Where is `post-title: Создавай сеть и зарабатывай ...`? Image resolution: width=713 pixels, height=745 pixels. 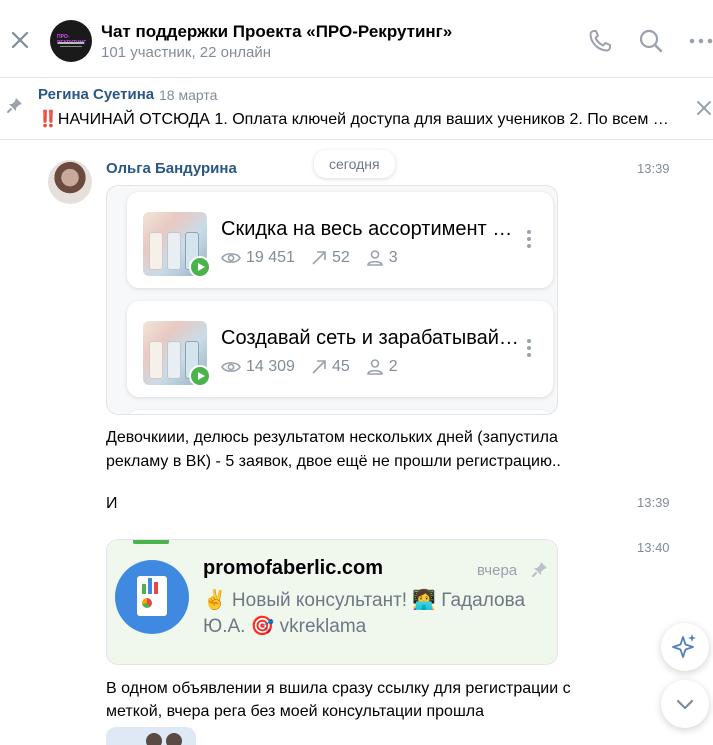
post-title: Создавай сеть и зарабатывай ... is located at coordinates (370, 338).